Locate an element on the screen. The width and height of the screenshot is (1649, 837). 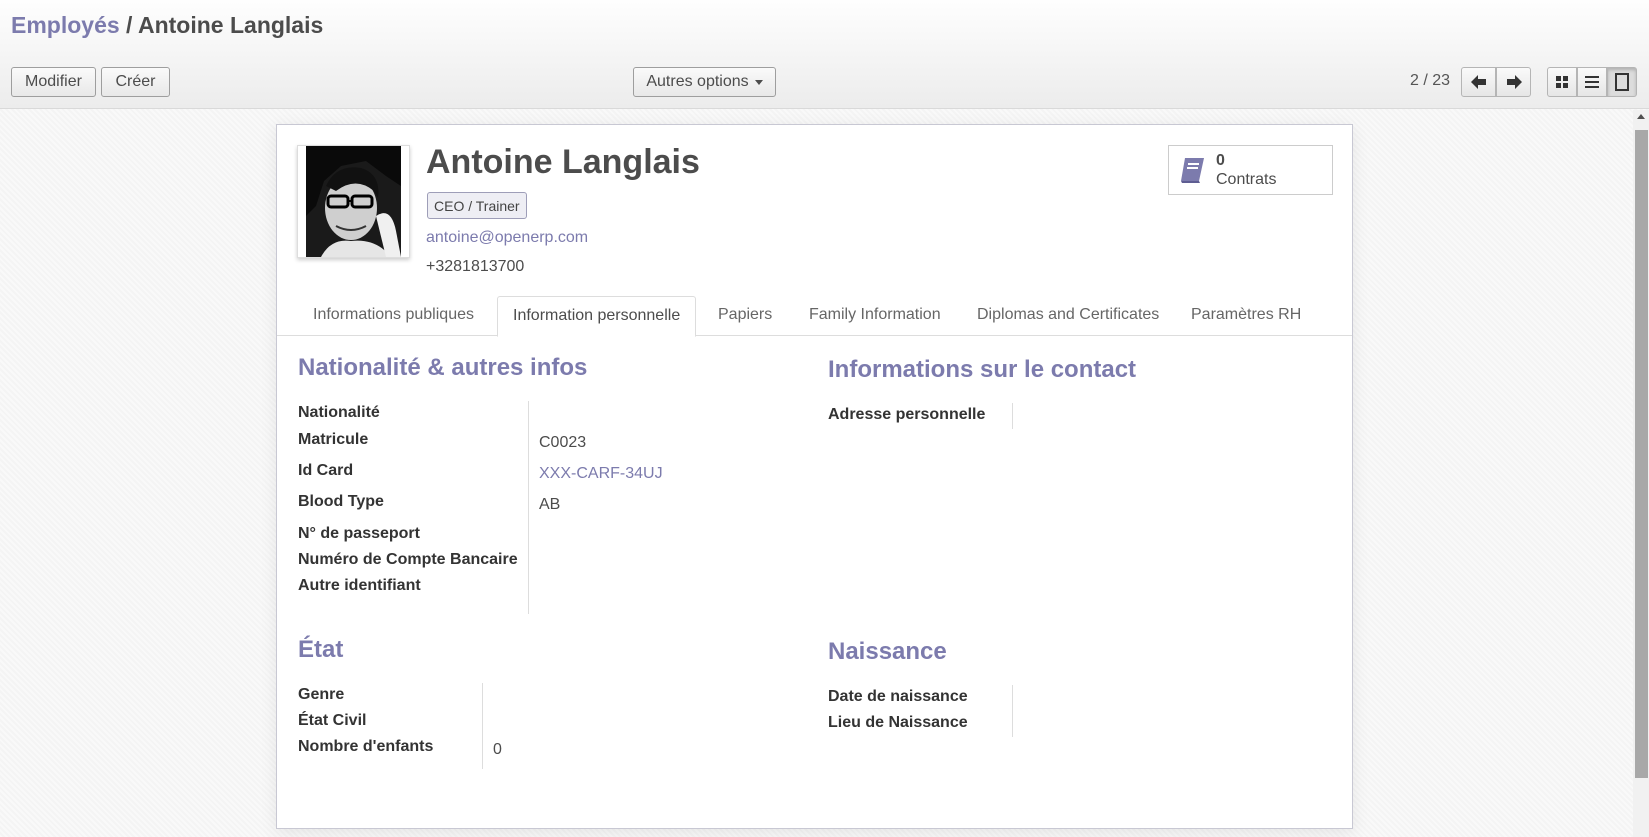
field-value-matricule: C0023 is located at coordinates (562, 443).